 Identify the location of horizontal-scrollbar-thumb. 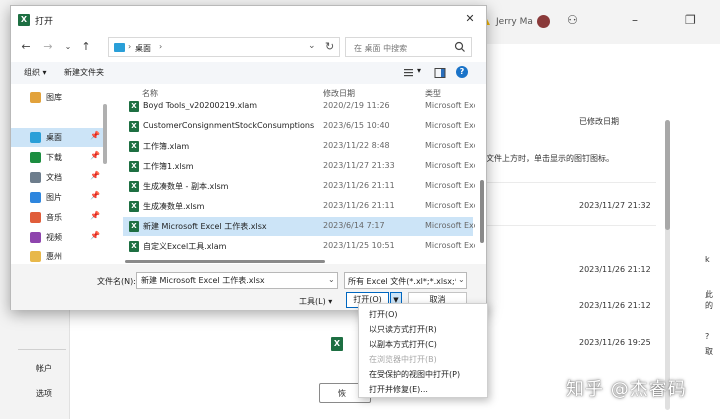
(225, 261).